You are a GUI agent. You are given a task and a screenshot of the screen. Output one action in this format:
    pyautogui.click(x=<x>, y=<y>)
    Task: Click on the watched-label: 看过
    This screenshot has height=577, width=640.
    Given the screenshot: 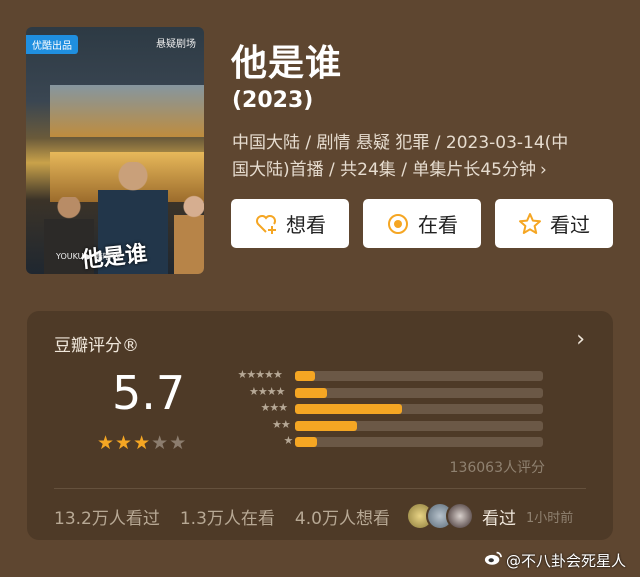 What is the action you would take?
    pyautogui.click(x=570, y=225)
    